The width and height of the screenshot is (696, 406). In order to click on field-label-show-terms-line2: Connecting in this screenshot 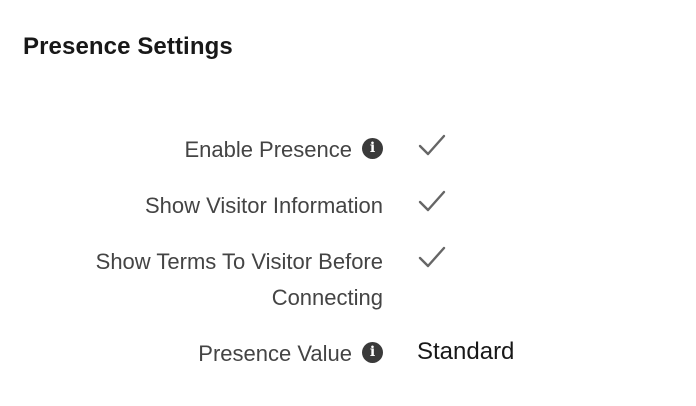, I will do `click(327, 297)`.